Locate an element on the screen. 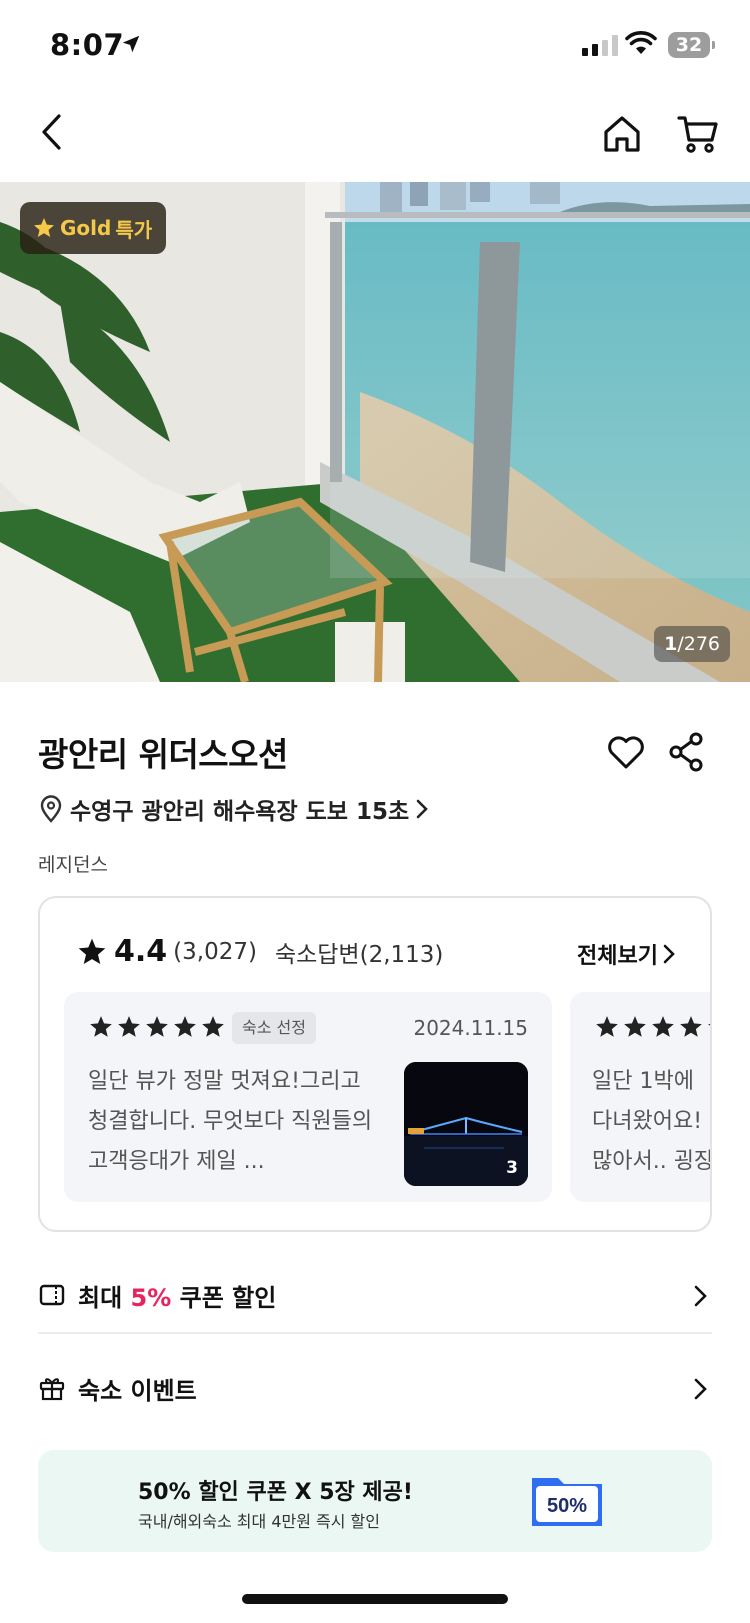 This screenshot has width=750, height=1623. wifi-icon is located at coordinates (641, 42).